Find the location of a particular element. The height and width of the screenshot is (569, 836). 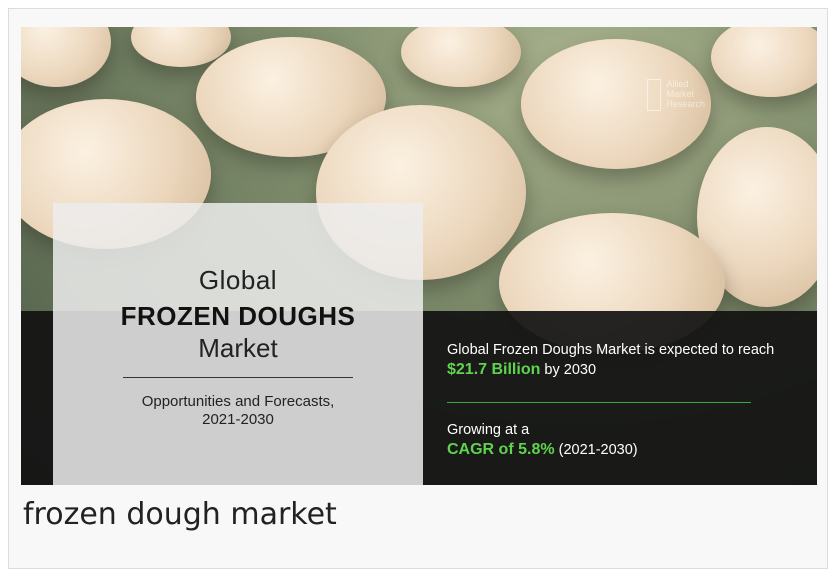

title-divider is located at coordinates (238, 377).